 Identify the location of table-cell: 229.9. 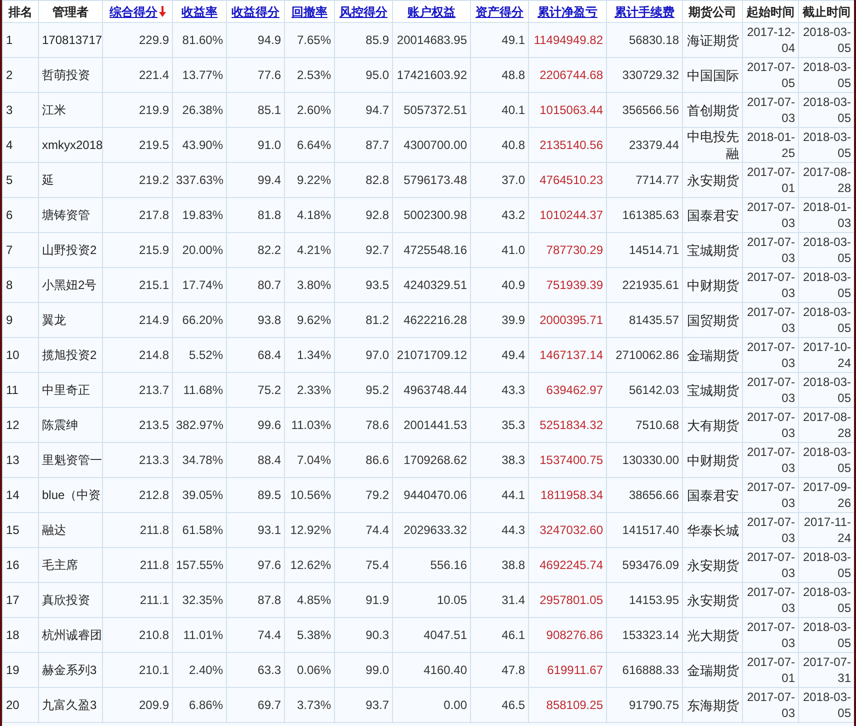
(137, 40).